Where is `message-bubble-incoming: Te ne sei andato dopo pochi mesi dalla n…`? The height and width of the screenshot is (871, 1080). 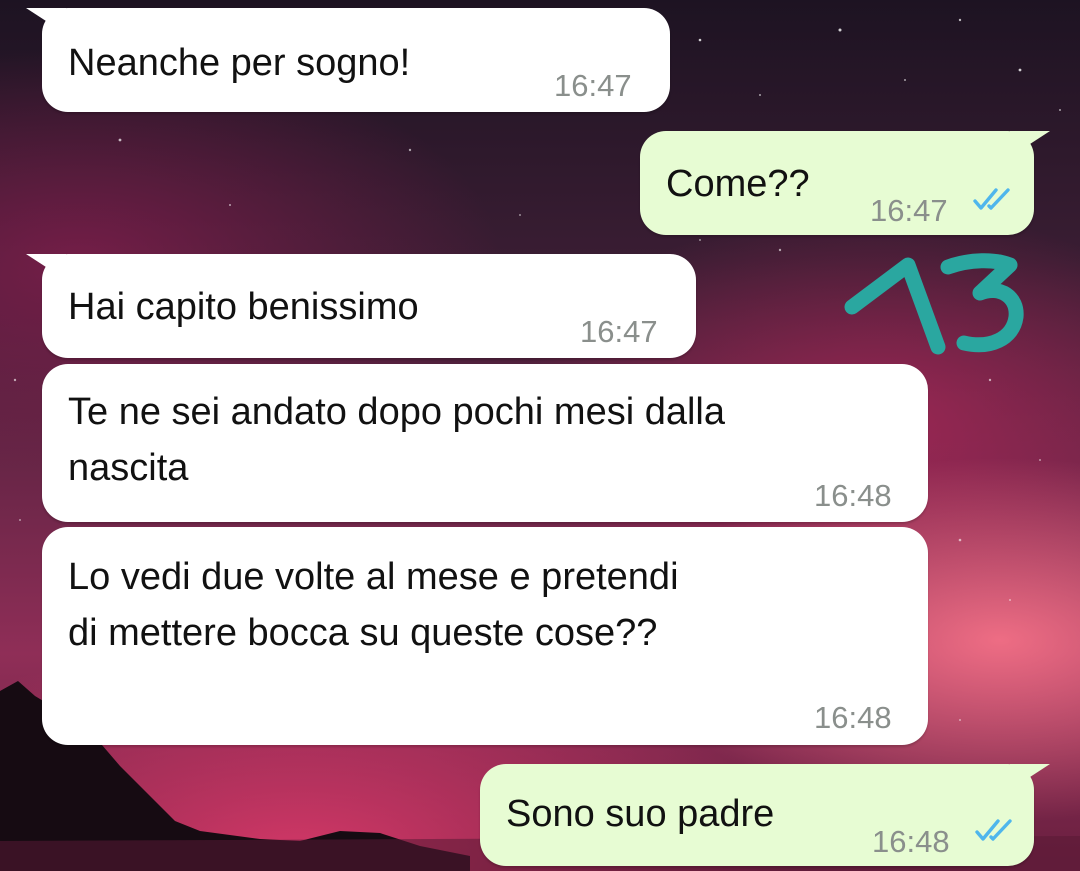
message-bubble-incoming: Te ne sei andato dopo pochi mesi dalla n… is located at coordinates (485, 443).